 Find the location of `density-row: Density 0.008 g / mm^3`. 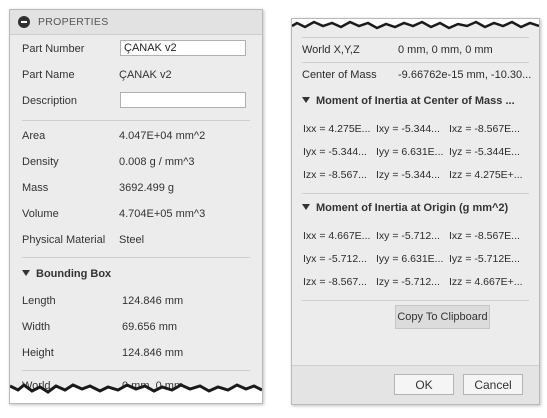

density-row: Density 0.008 g / mm^3 is located at coordinates (136, 162).